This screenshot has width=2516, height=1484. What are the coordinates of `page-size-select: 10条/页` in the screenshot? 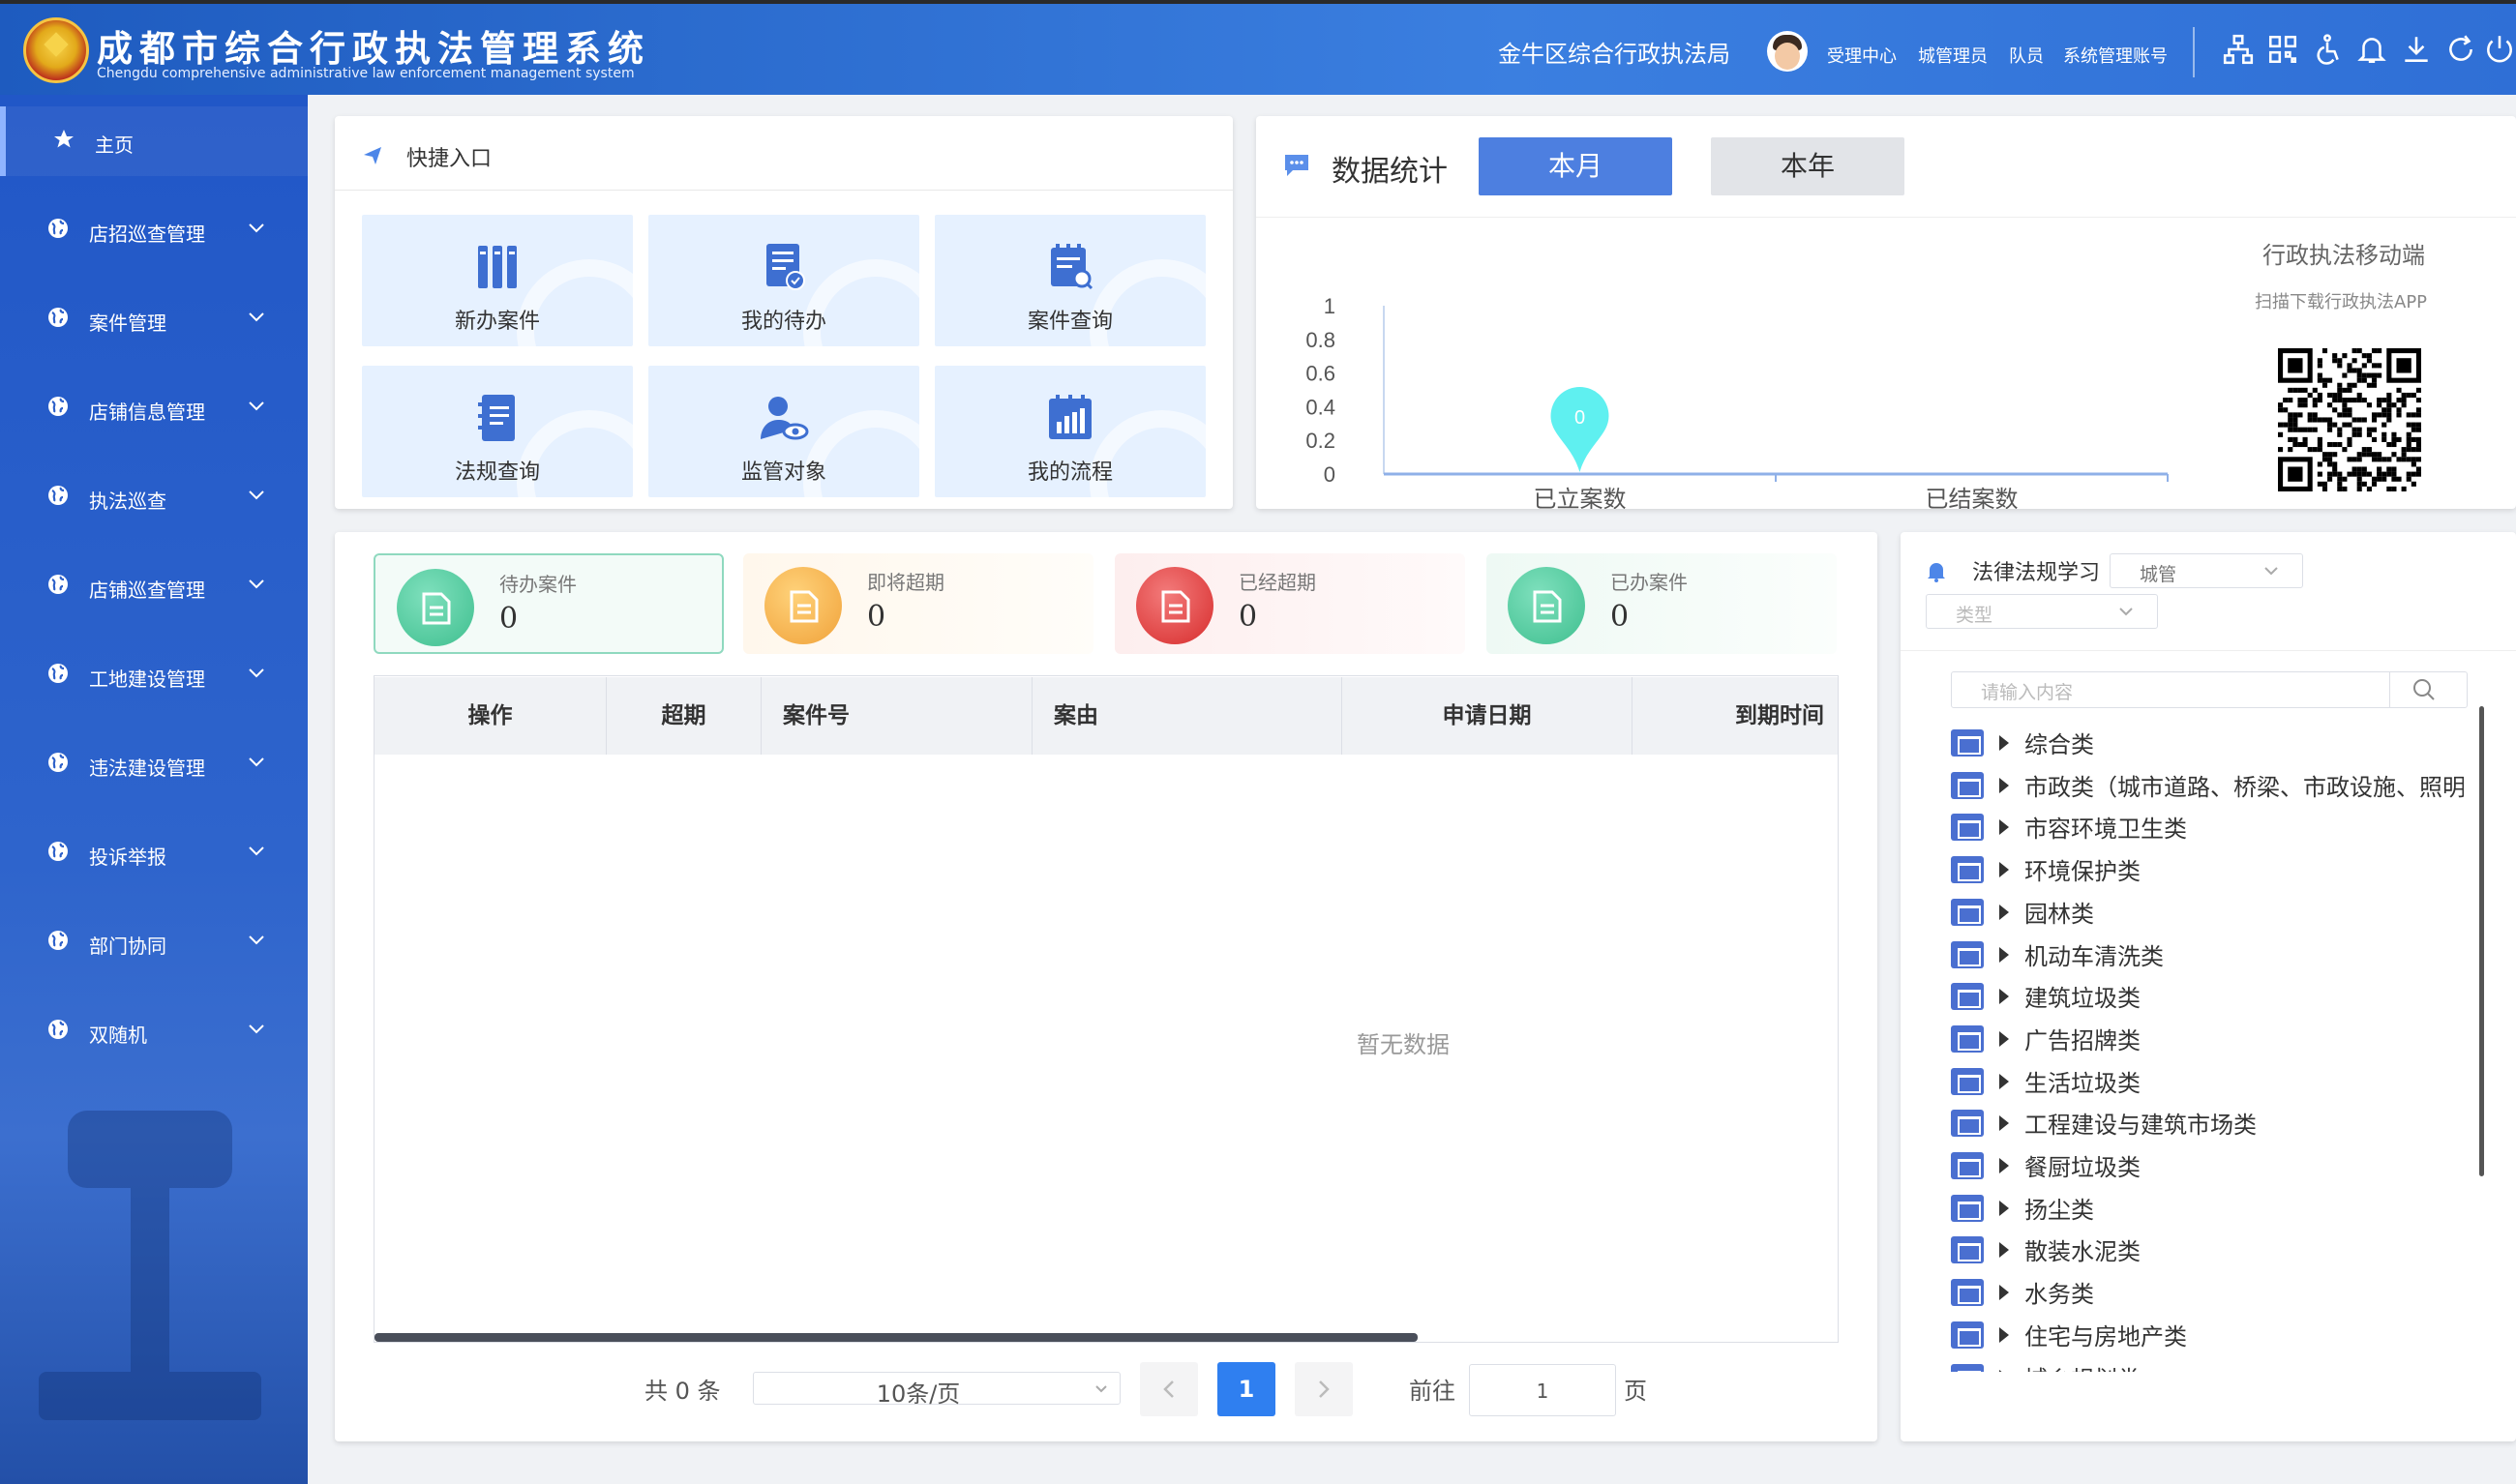 It's located at (937, 1390).